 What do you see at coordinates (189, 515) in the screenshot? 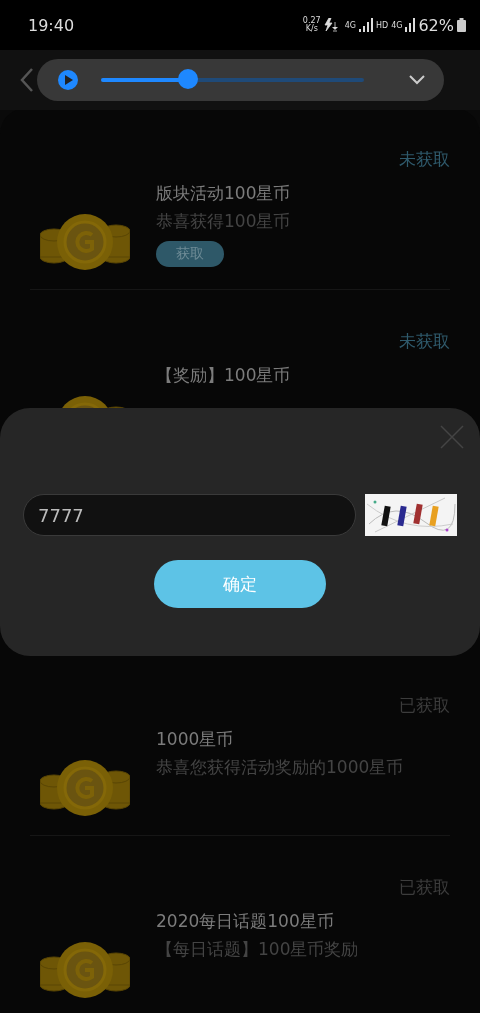
I see `verification-code-field: 7777` at bounding box center [189, 515].